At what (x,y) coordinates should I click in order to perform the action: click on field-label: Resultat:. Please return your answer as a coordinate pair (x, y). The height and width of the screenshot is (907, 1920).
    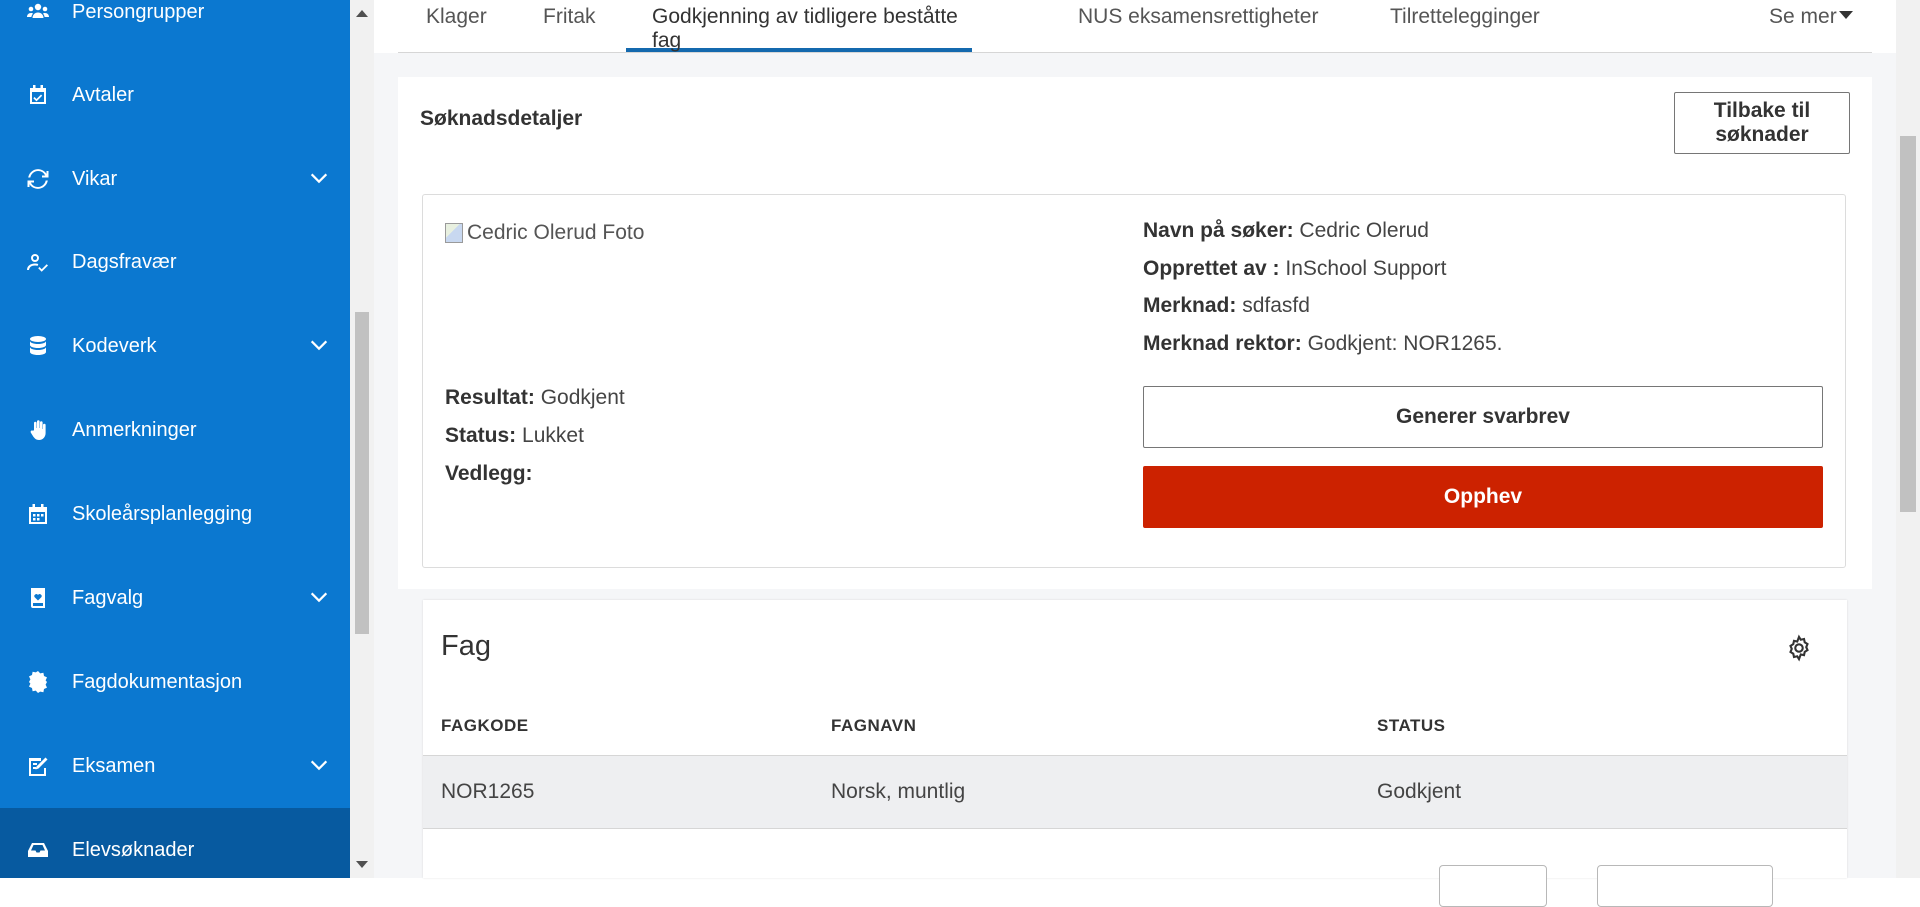
    Looking at the image, I should click on (490, 397).